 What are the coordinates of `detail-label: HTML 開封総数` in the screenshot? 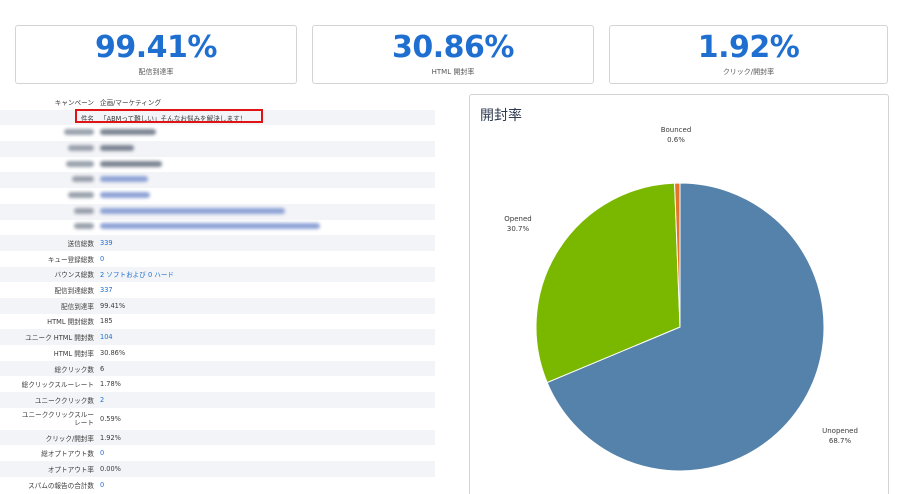 It's located at (70, 322).